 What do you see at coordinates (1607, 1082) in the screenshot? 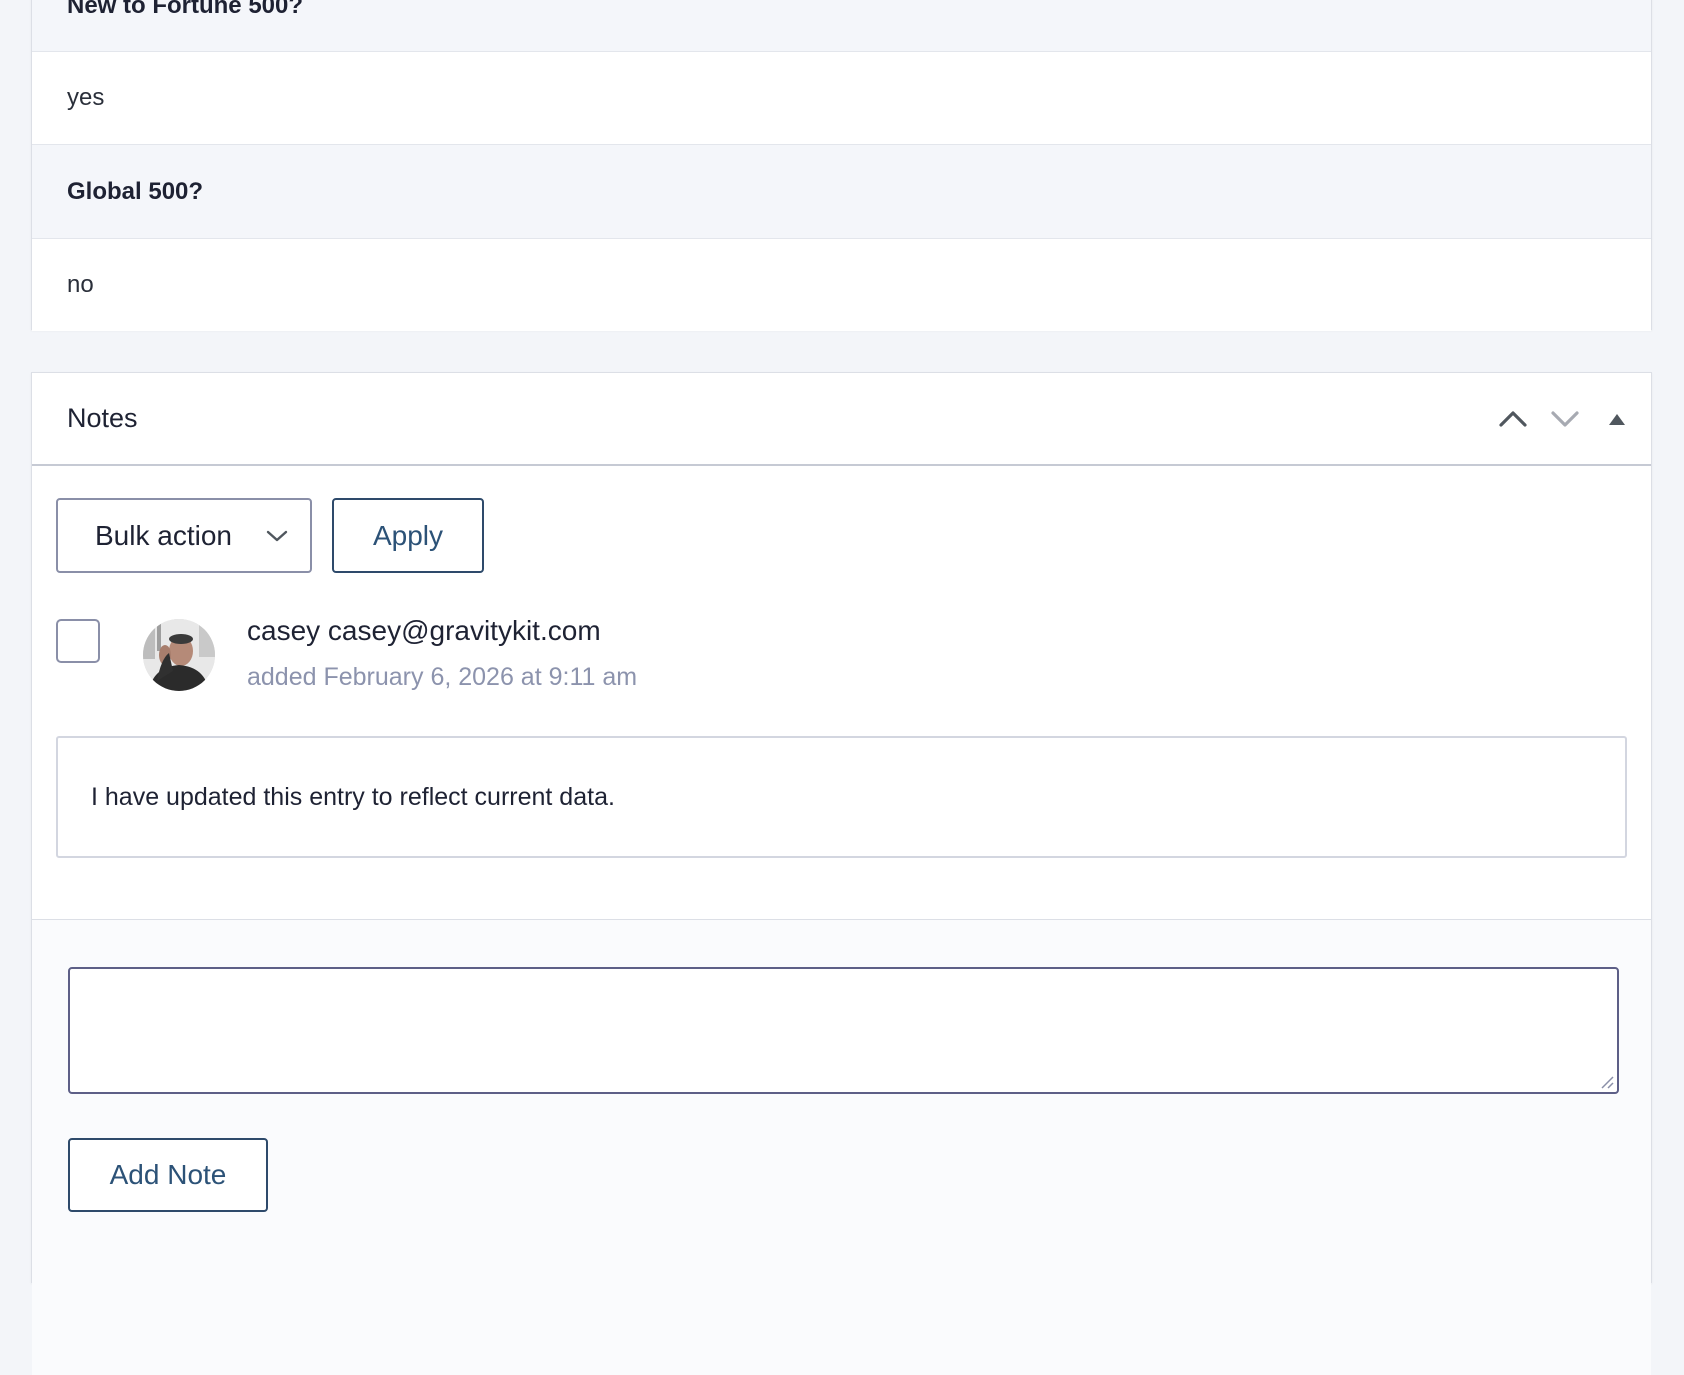
I see `resize-handle-icon` at bounding box center [1607, 1082].